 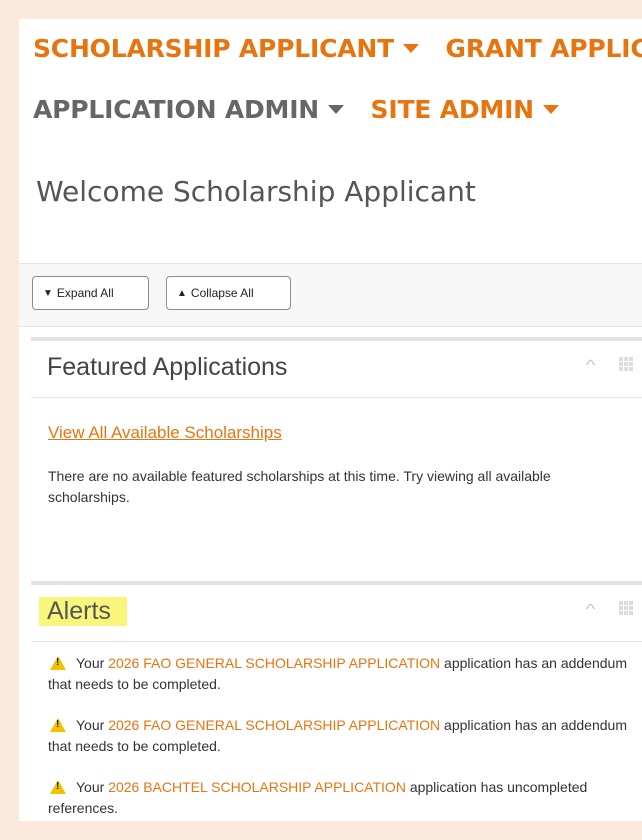 What do you see at coordinates (85, 293) in the screenshot?
I see `expand-all-label: Expand All` at bounding box center [85, 293].